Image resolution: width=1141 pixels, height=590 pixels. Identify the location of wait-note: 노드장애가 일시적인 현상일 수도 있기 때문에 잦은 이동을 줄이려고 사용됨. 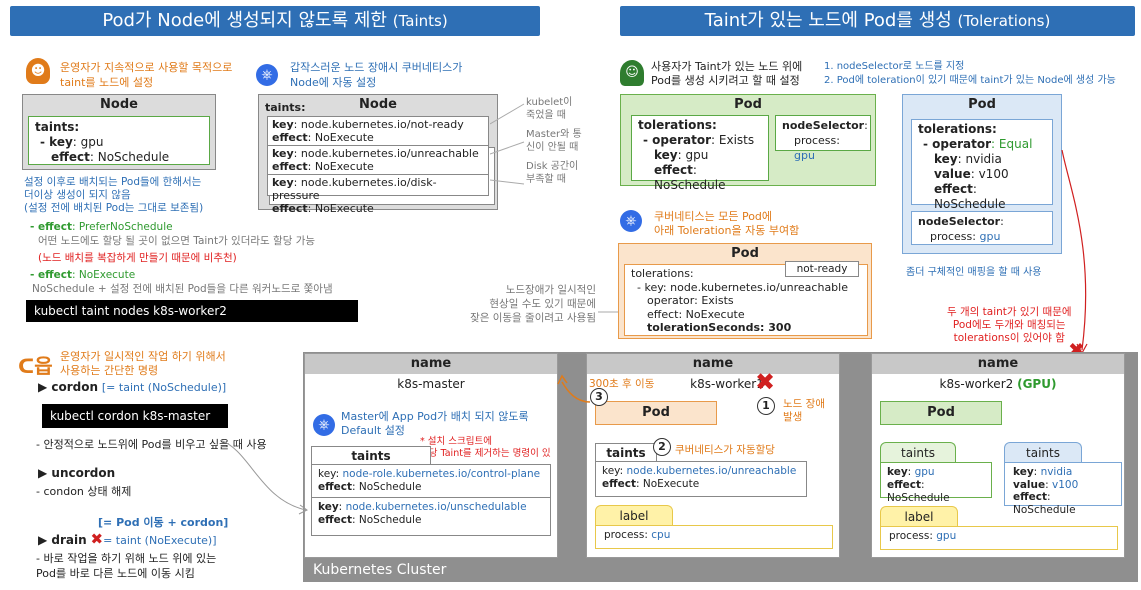
(523, 304).